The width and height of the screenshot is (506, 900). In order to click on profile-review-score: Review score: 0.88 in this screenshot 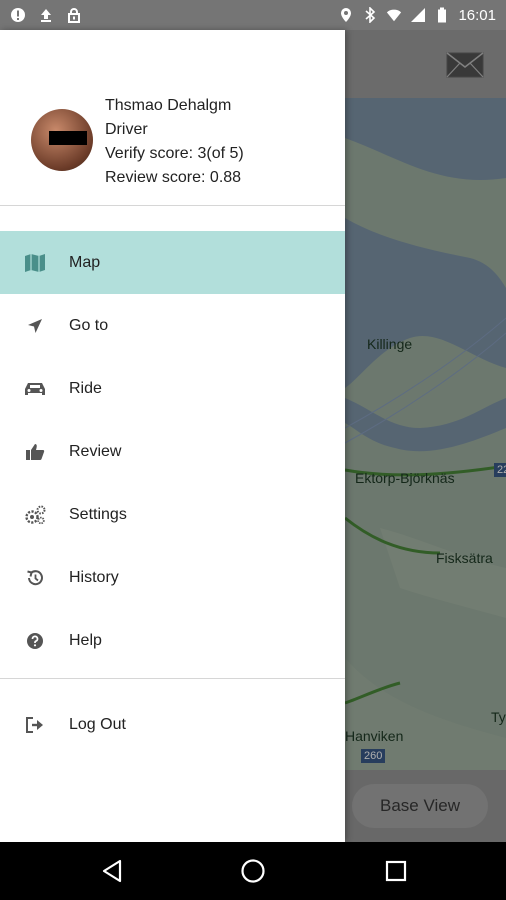, I will do `click(173, 177)`.